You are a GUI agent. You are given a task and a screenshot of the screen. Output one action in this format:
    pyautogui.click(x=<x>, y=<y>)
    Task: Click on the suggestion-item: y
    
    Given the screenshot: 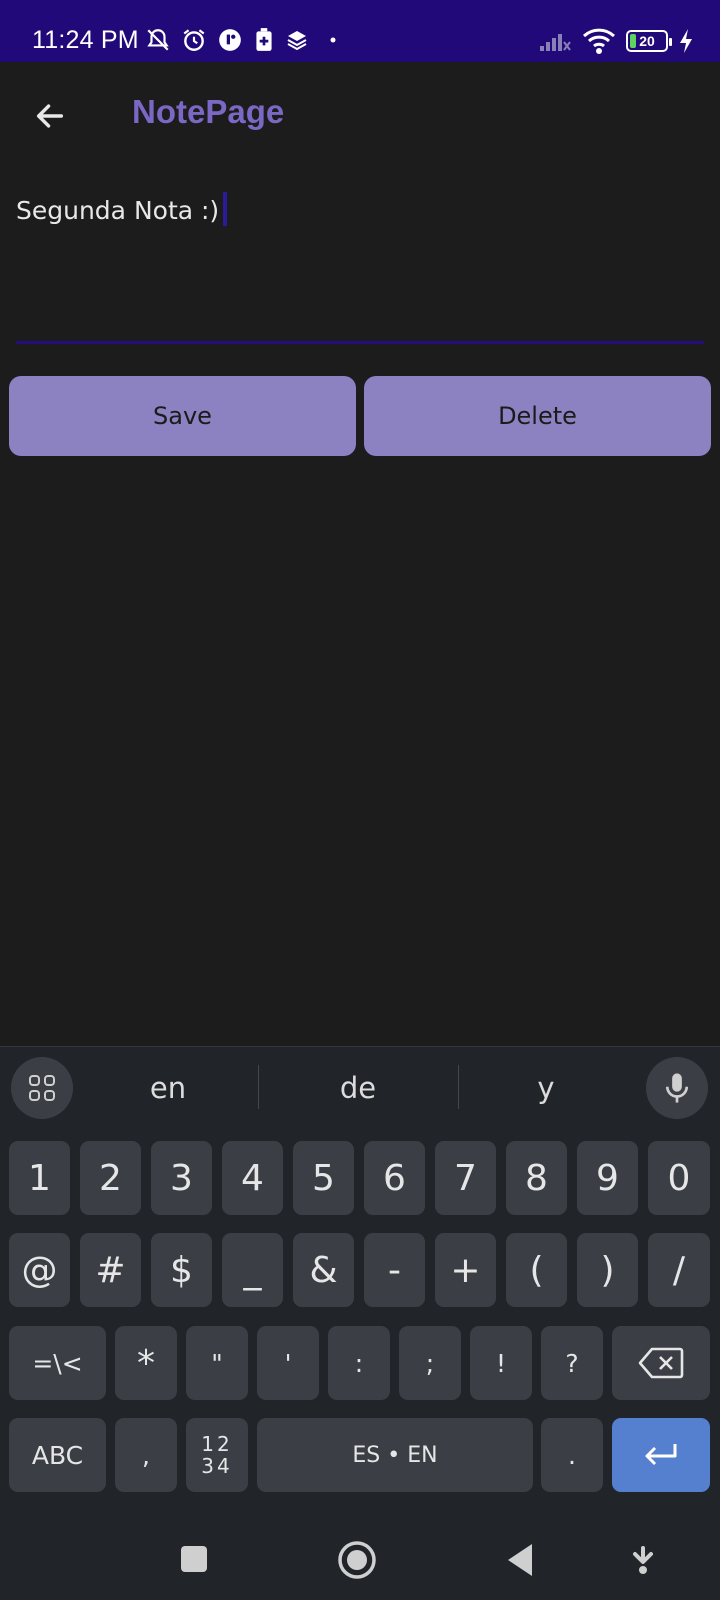 What is the action you would take?
    pyautogui.click(x=546, y=1088)
    